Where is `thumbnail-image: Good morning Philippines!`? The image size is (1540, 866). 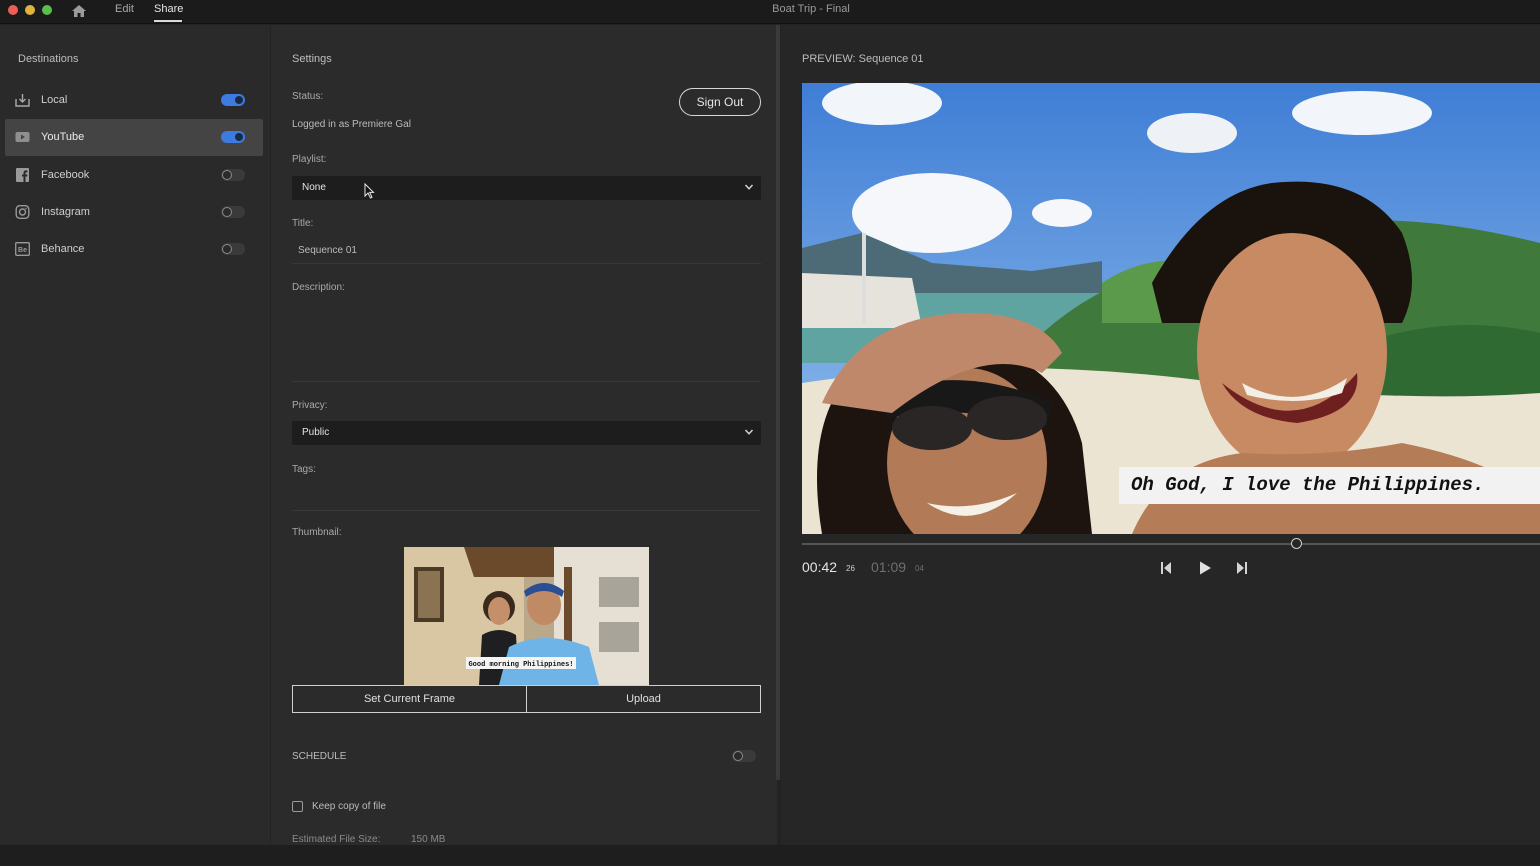 thumbnail-image: Good morning Philippines! is located at coordinates (526, 616).